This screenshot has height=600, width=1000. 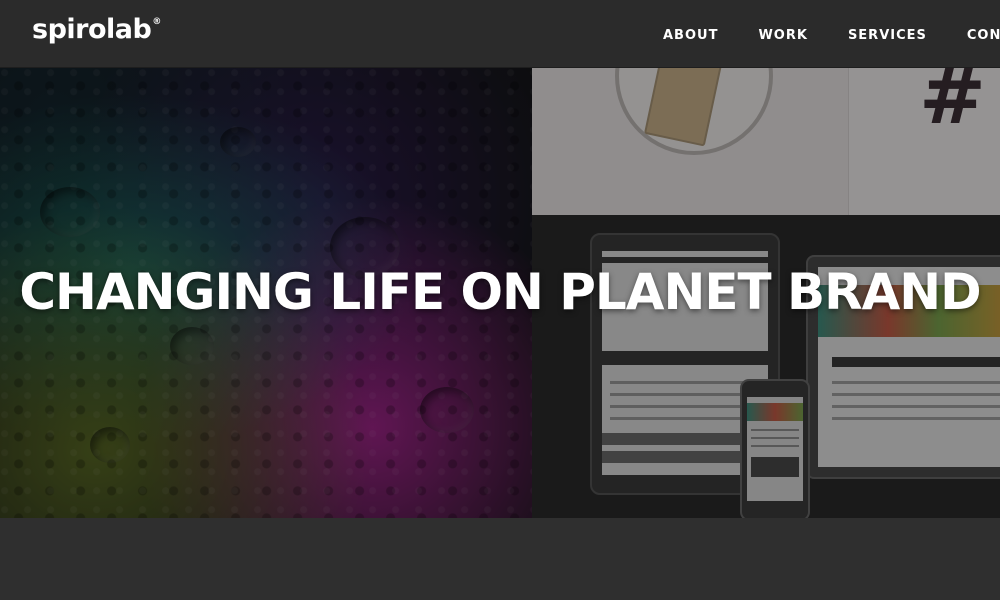 I want to click on registered-mark: ®, so click(x=156, y=22).